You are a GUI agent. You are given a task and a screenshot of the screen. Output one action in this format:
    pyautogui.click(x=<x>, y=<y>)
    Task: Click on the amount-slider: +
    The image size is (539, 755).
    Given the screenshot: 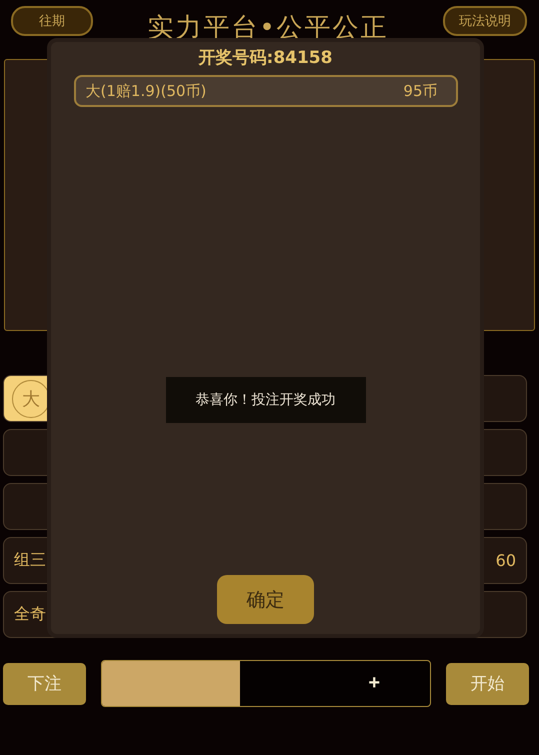 What is the action you would take?
    pyautogui.click(x=266, y=683)
    